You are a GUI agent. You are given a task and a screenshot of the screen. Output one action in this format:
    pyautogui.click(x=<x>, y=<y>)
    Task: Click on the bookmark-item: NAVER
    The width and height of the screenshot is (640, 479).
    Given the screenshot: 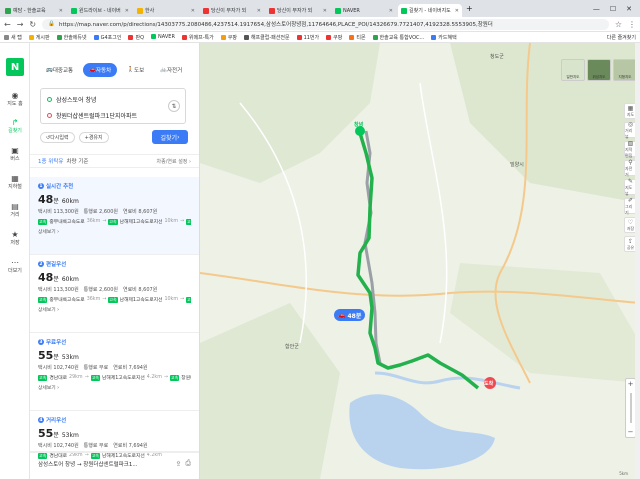 What is the action you would take?
    pyautogui.click(x=163, y=37)
    